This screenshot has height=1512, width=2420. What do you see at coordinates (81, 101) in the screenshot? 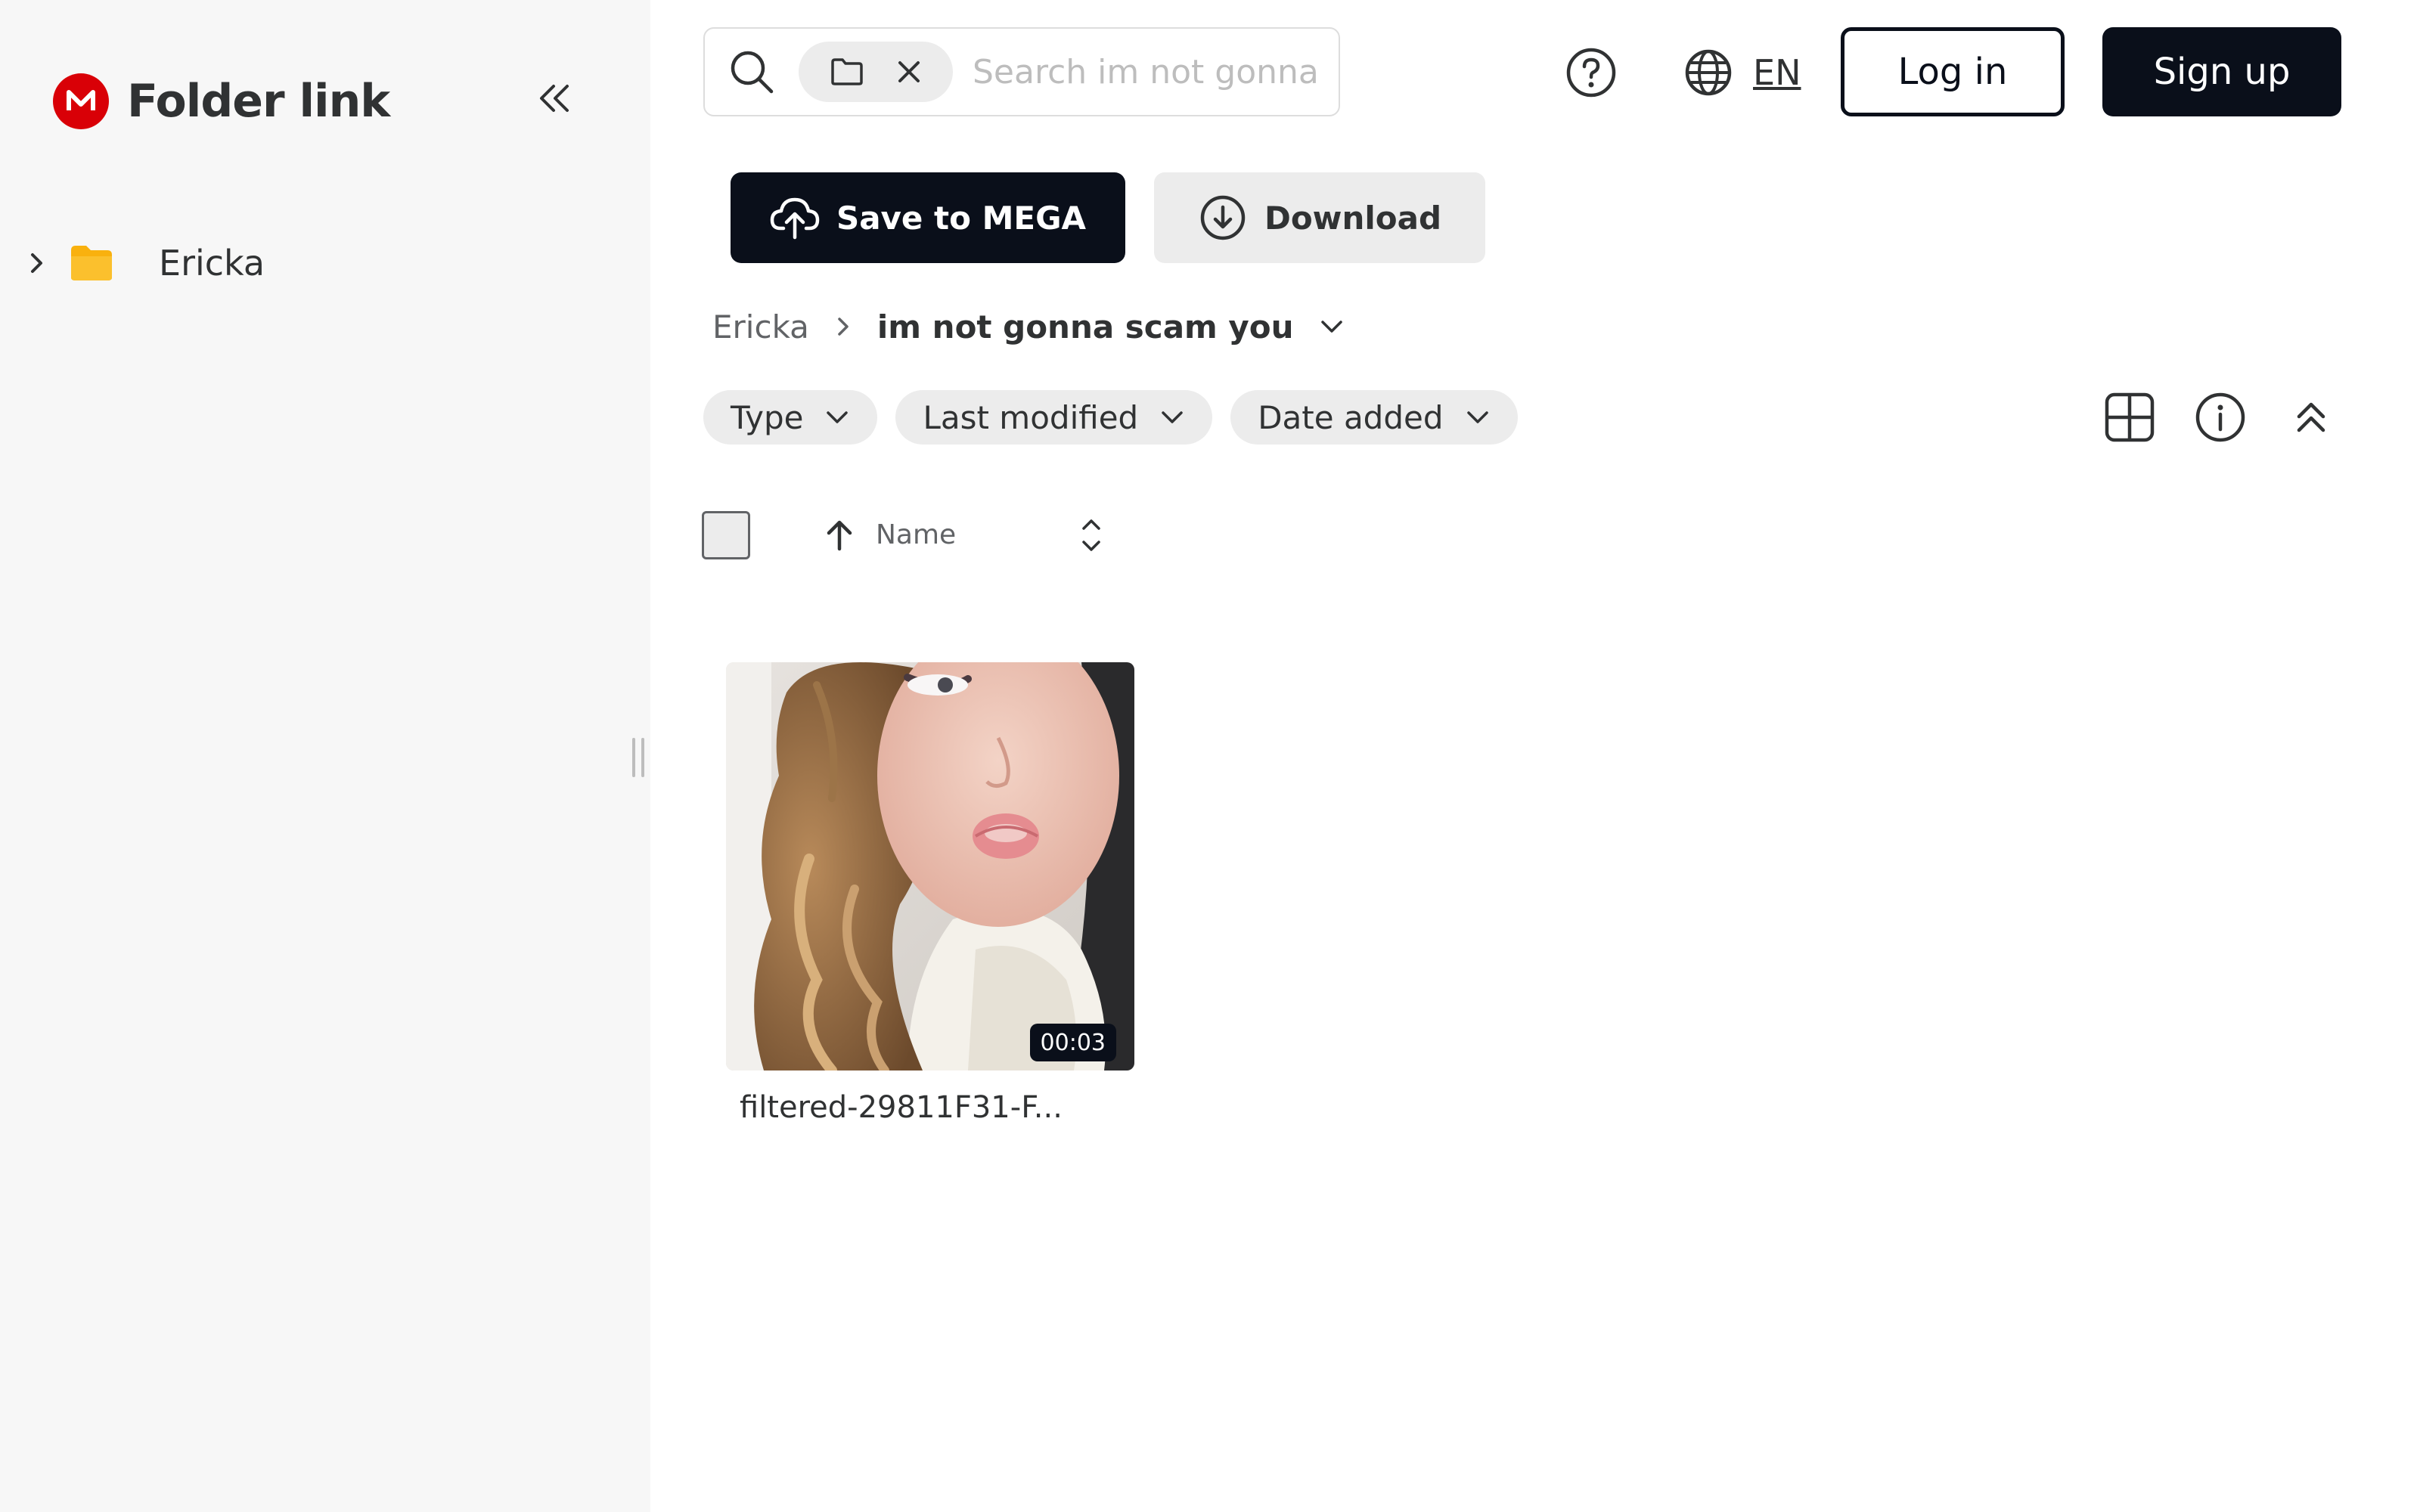
I see `mega-logo-icon` at bounding box center [81, 101].